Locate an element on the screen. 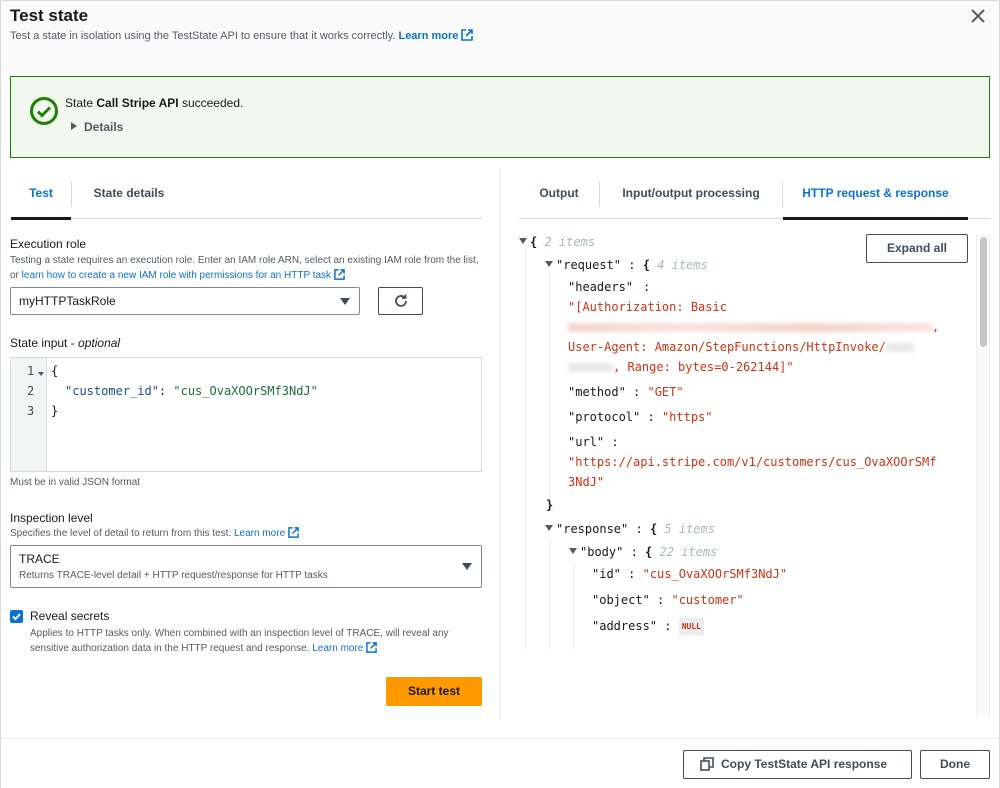 This screenshot has width=1000, height=788. json-key: "id" is located at coordinates (606, 574).